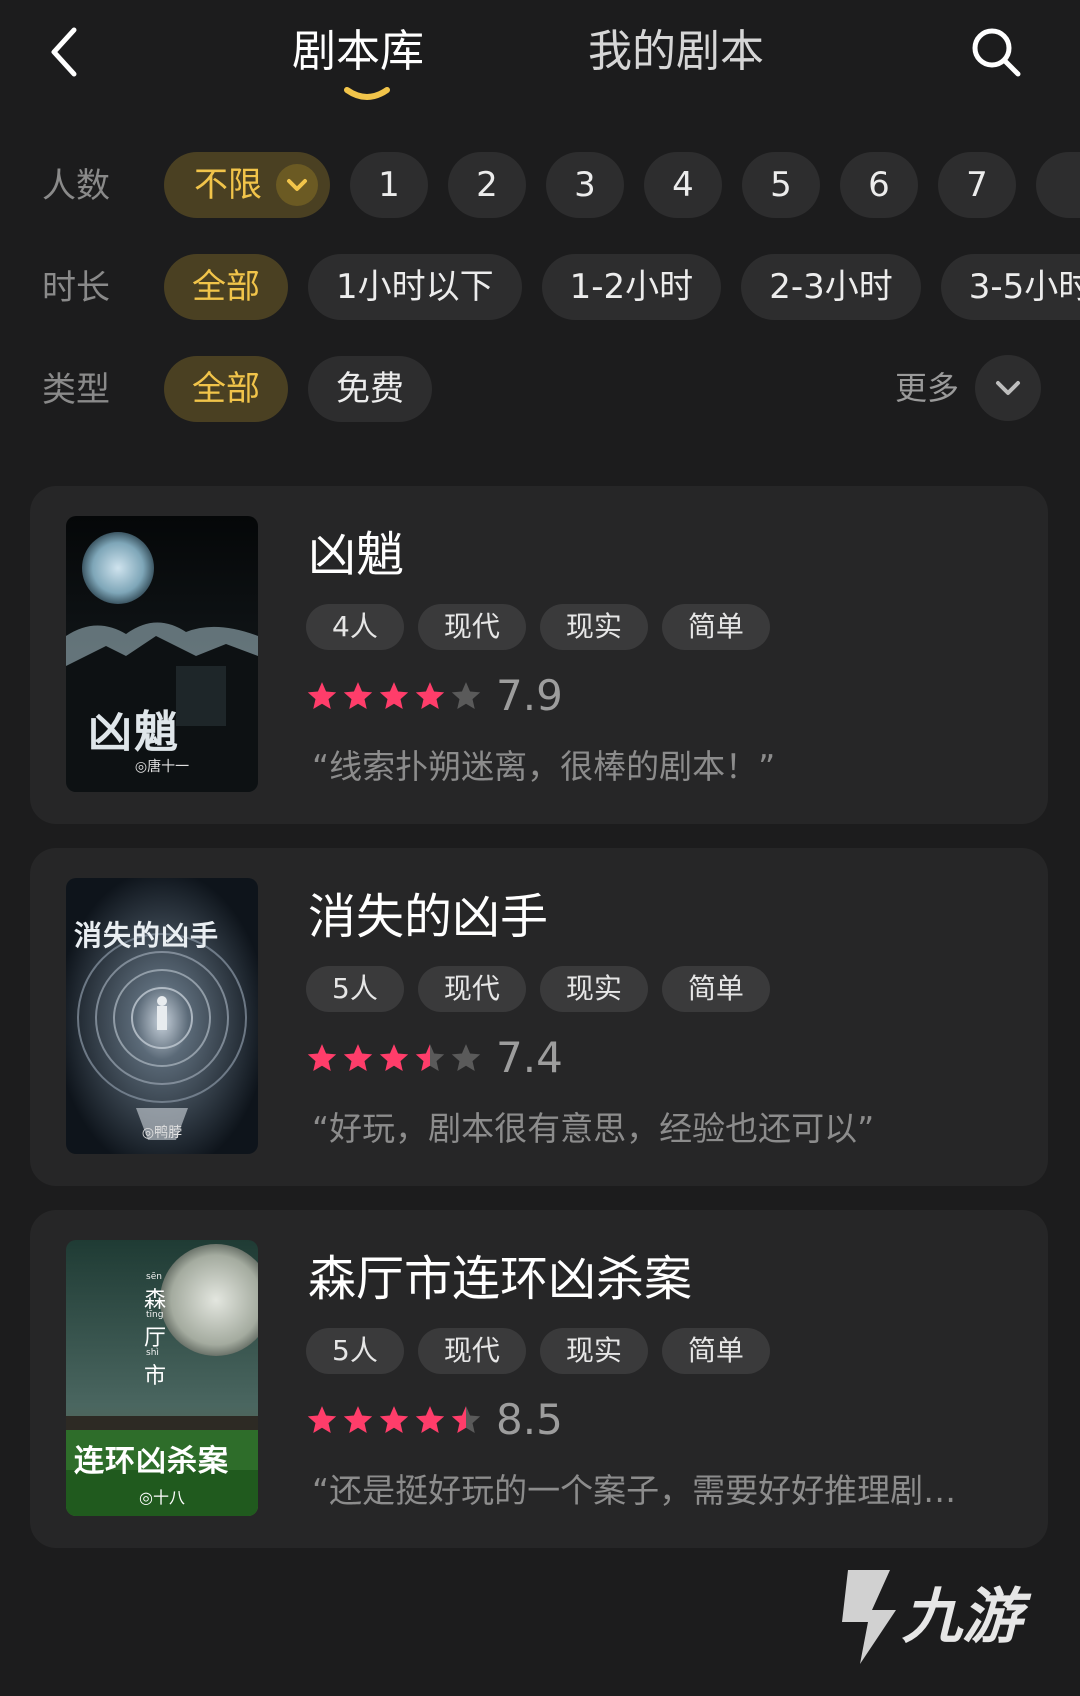  Describe the element at coordinates (585, 185) in the screenshot. I see `people-chip-3: 3` at that location.